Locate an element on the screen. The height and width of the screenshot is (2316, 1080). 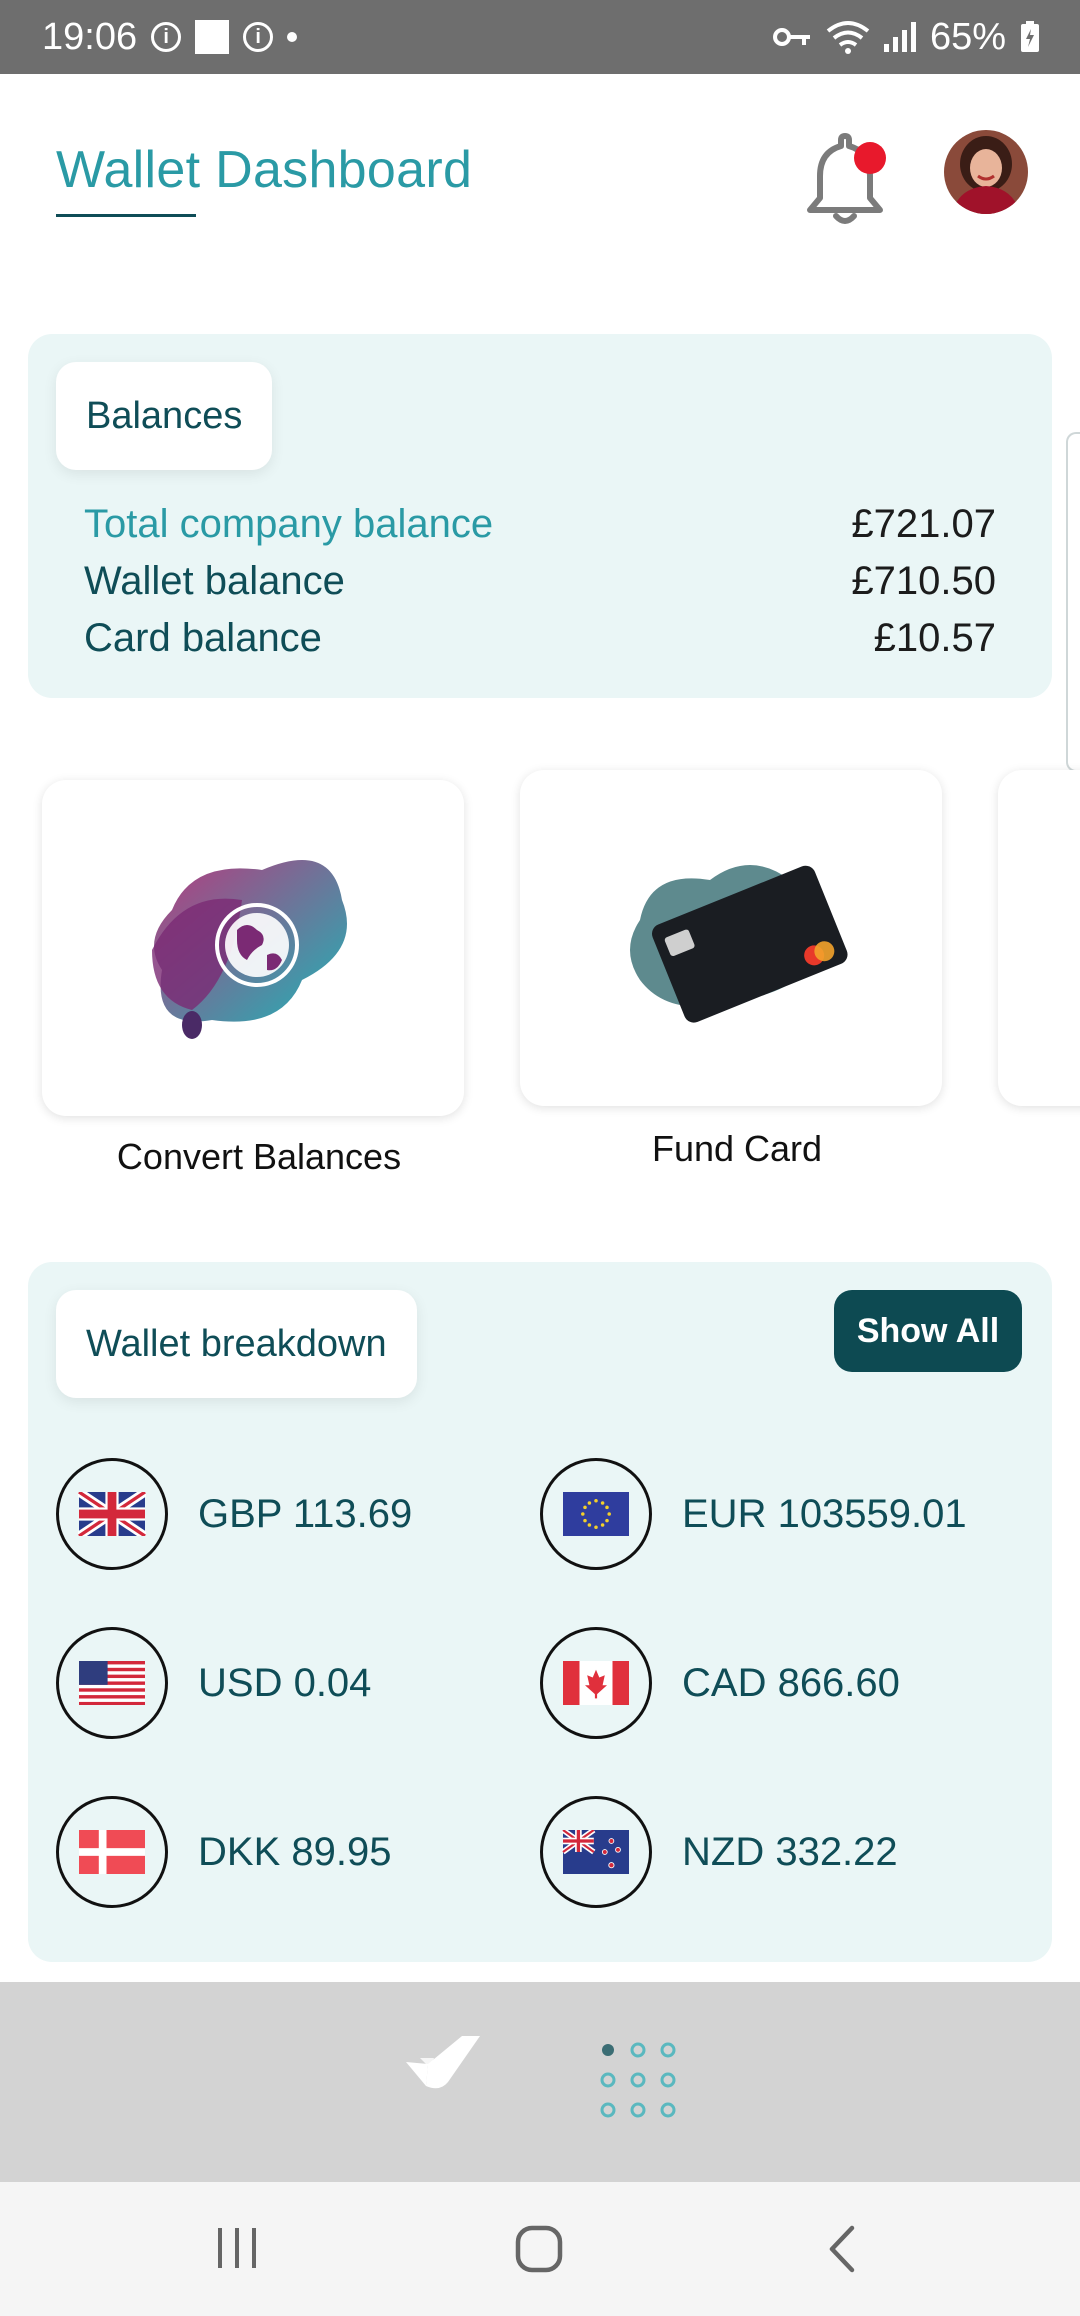
eu-flag-icon is located at coordinates (596, 1514).